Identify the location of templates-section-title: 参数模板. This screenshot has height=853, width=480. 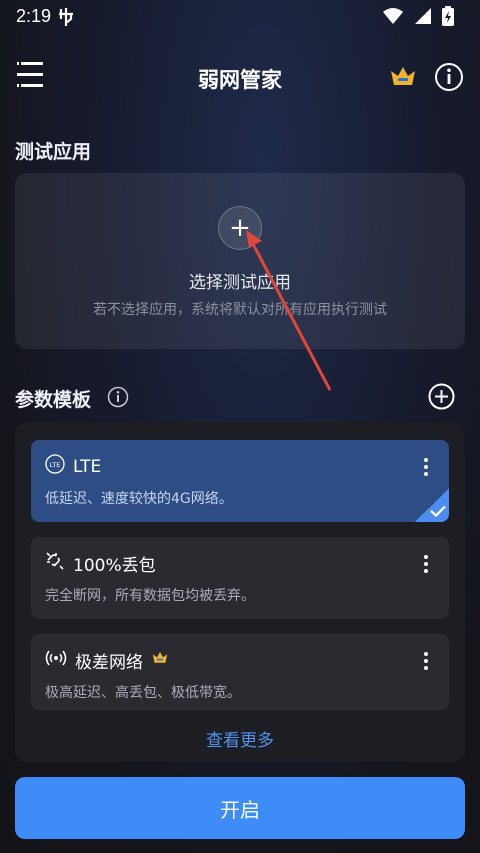
(53, 400).